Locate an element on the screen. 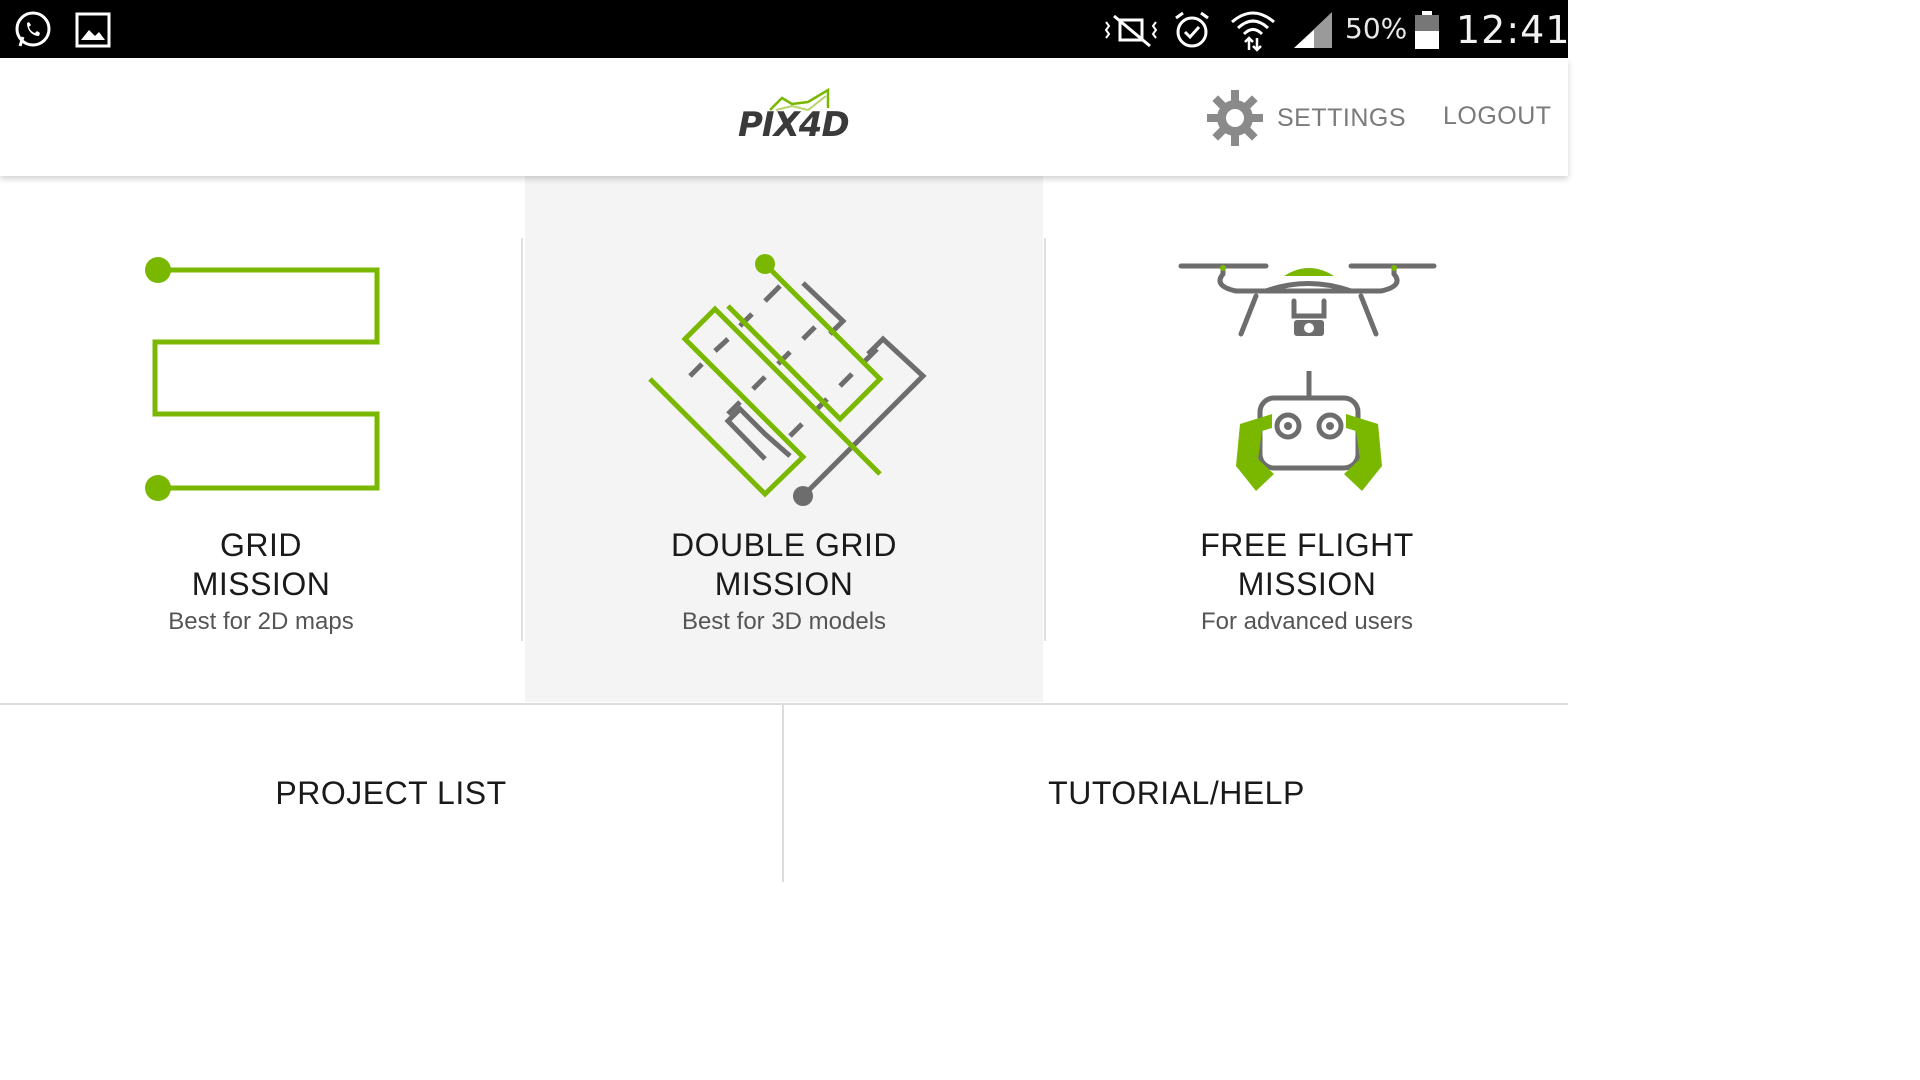  mission-title: DOUBLE GRID MISSION is located at coordinates (784, 564).